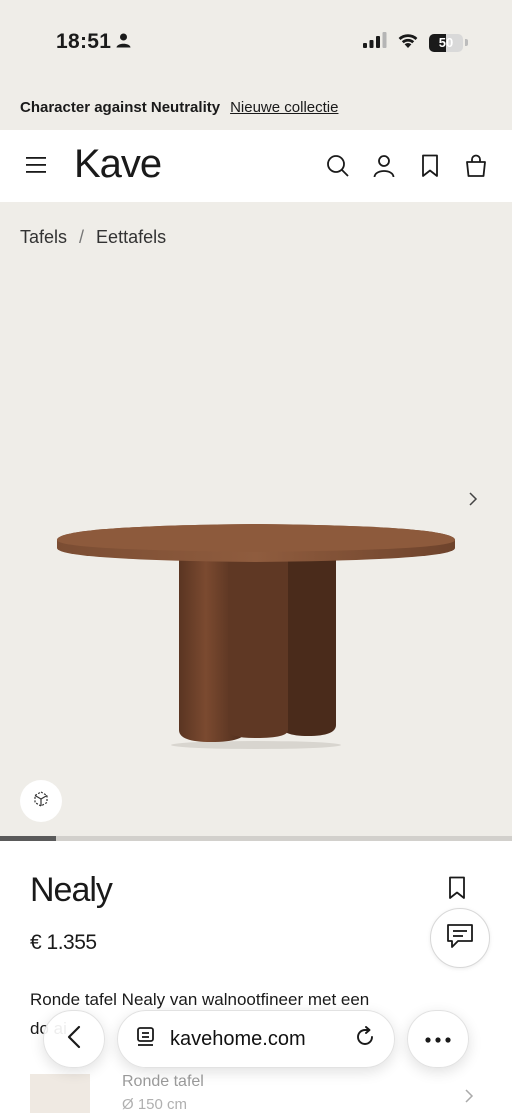  I want to click on browser-toolbar: kavehome.com, so click(256, 1040).